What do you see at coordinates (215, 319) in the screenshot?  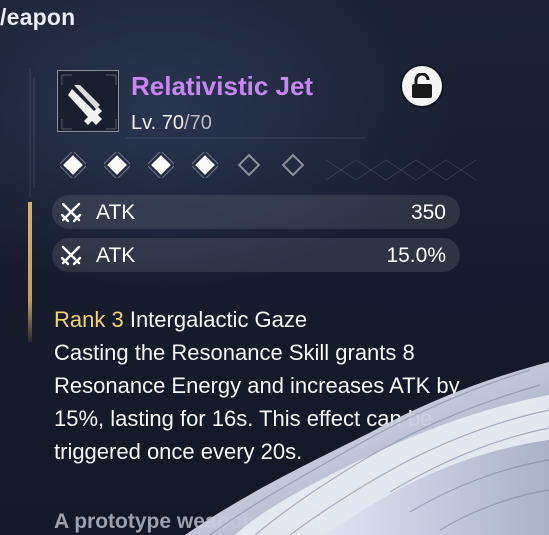 I see `passive-title: Intergalactic Gaze` at bounding box center [215, 319].